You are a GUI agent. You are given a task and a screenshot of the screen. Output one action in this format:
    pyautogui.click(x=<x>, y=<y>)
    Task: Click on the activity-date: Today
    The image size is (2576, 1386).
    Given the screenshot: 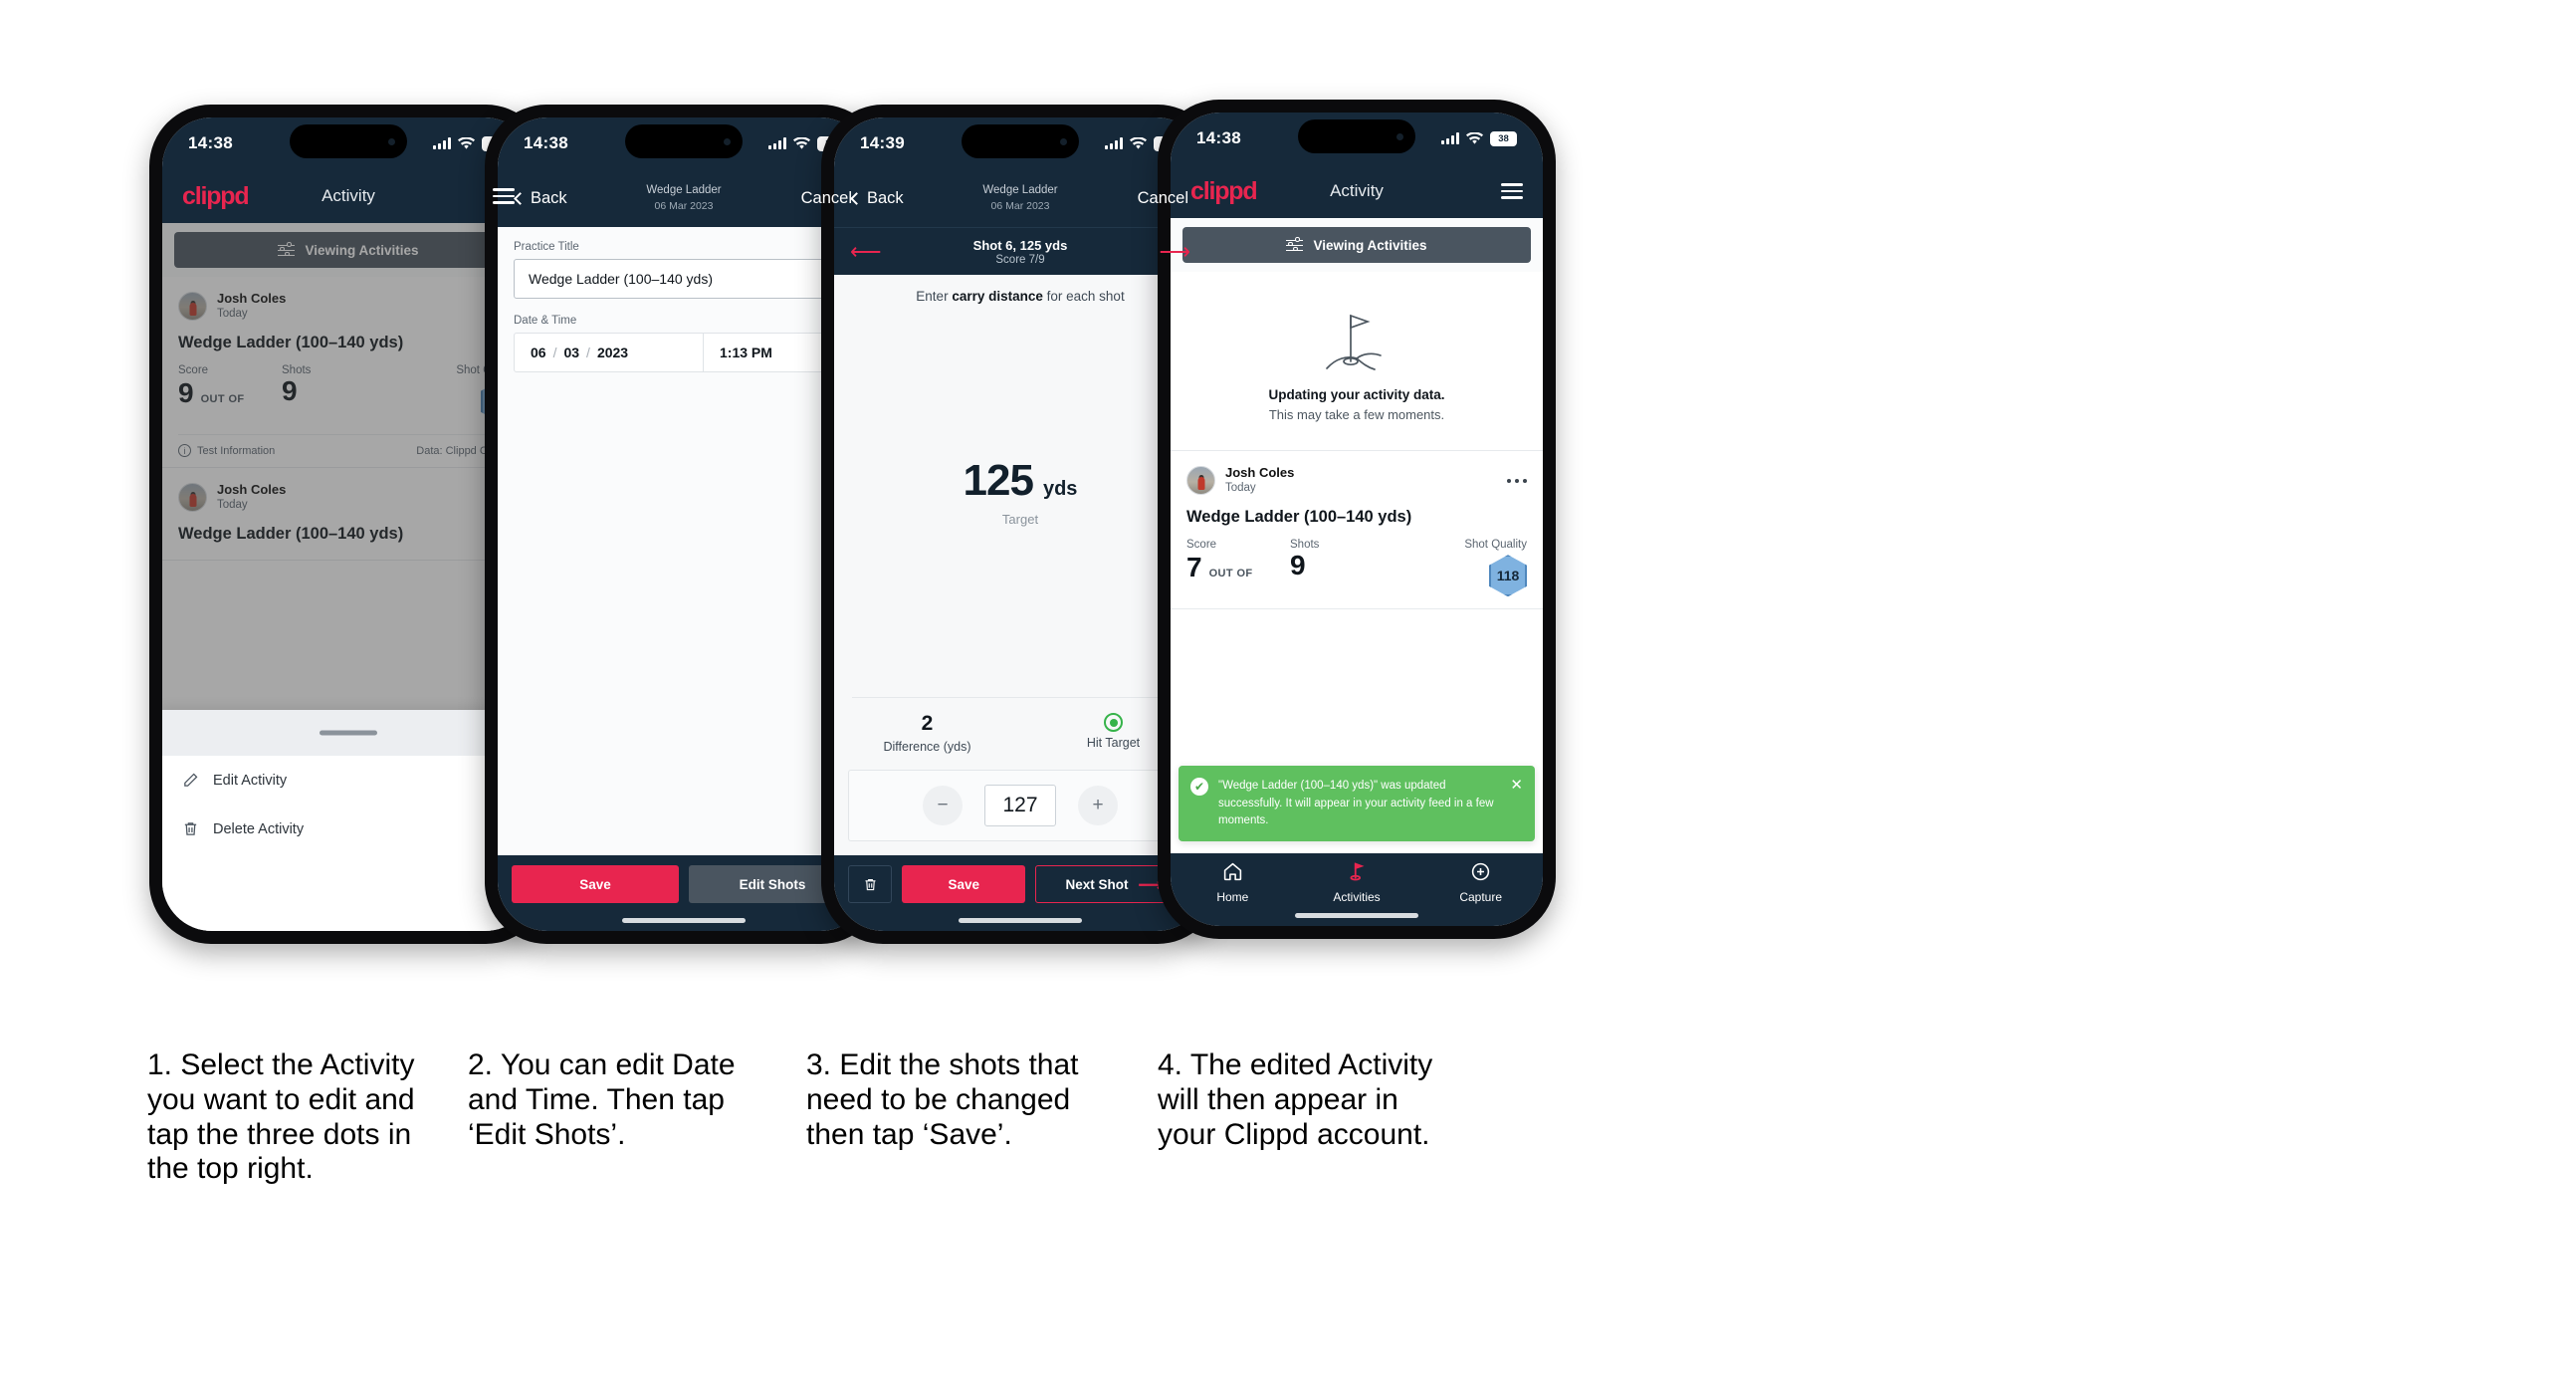 What is the action you would take?
    pyautogui.click(x=1240, y=488)
    